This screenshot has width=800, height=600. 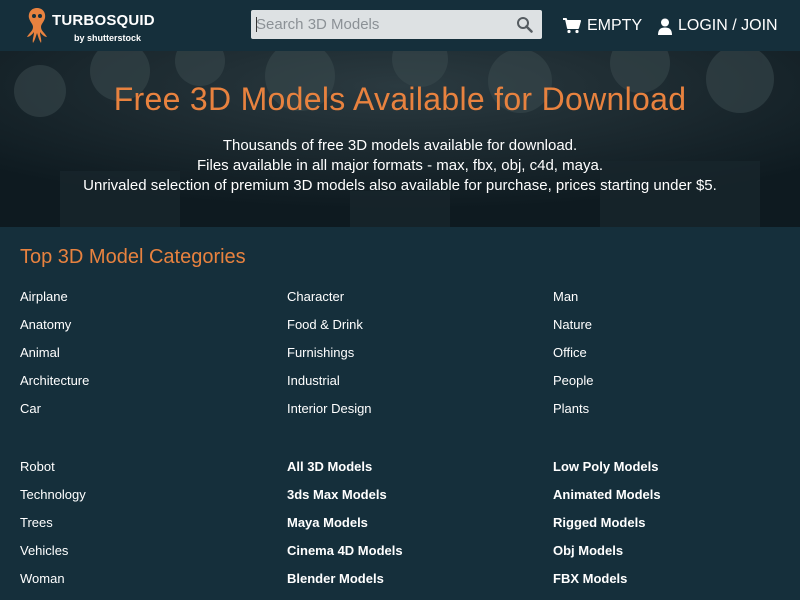 I want to click on category-link: Man, so click(x=565, y=296).